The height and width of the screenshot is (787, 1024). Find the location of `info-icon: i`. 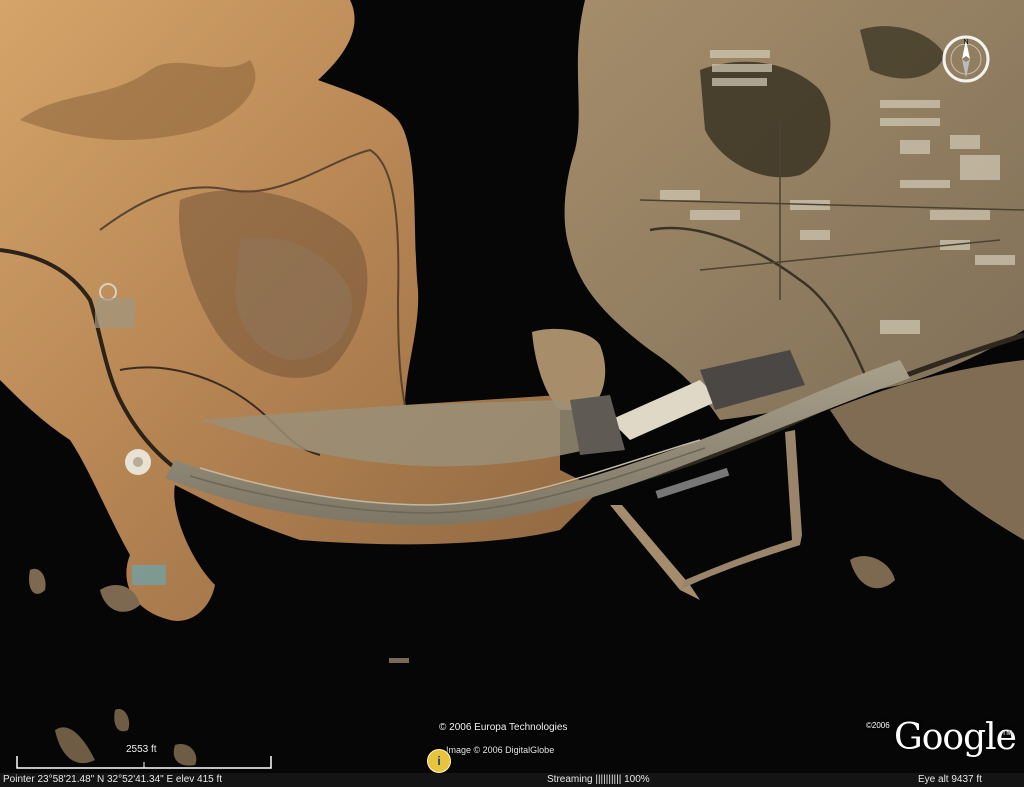

info-icon: i is located at coordinates (439, 761).